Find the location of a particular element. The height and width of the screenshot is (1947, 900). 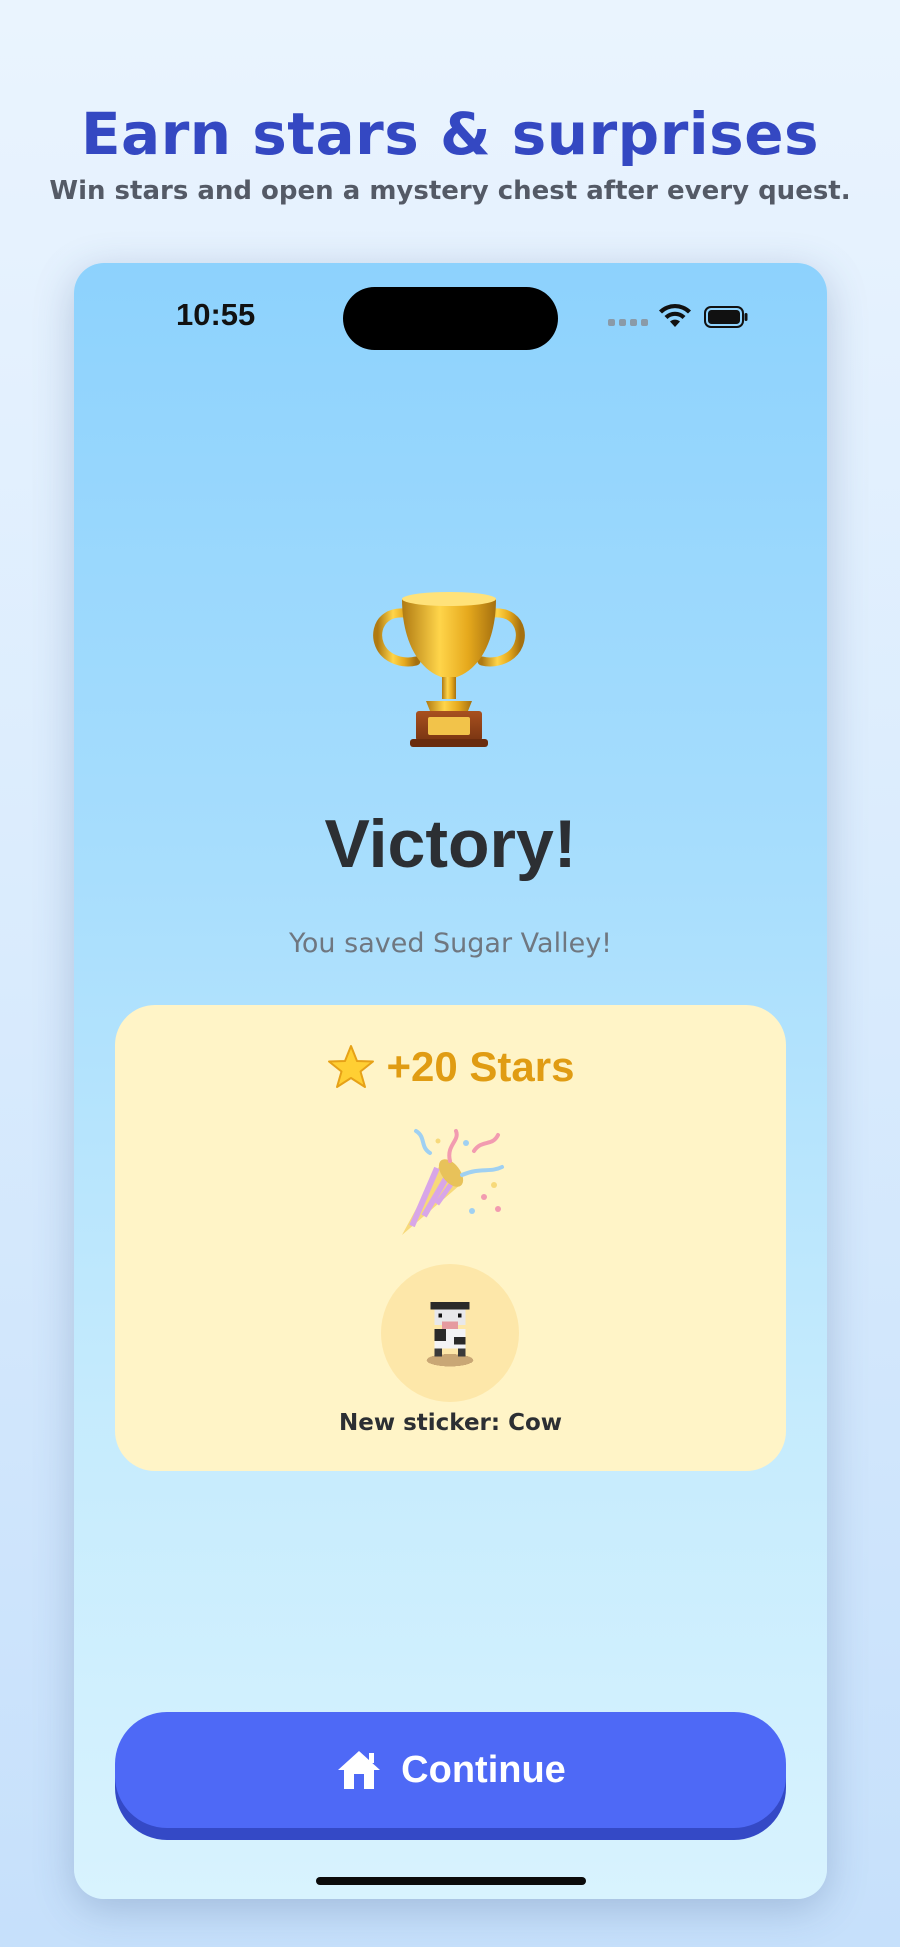

wifi-icon is located at coordinates (675, 315).